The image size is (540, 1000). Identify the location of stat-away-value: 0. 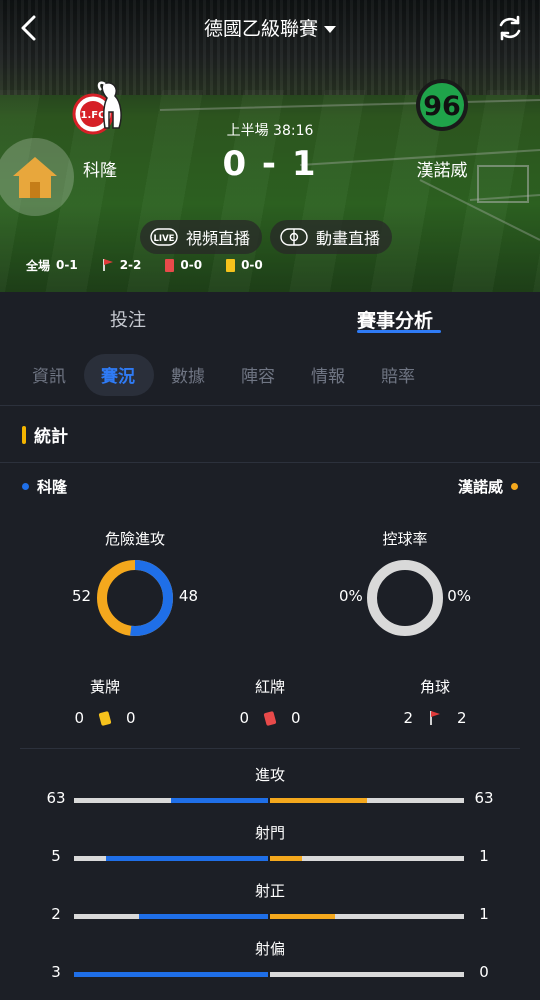
(484, 972).